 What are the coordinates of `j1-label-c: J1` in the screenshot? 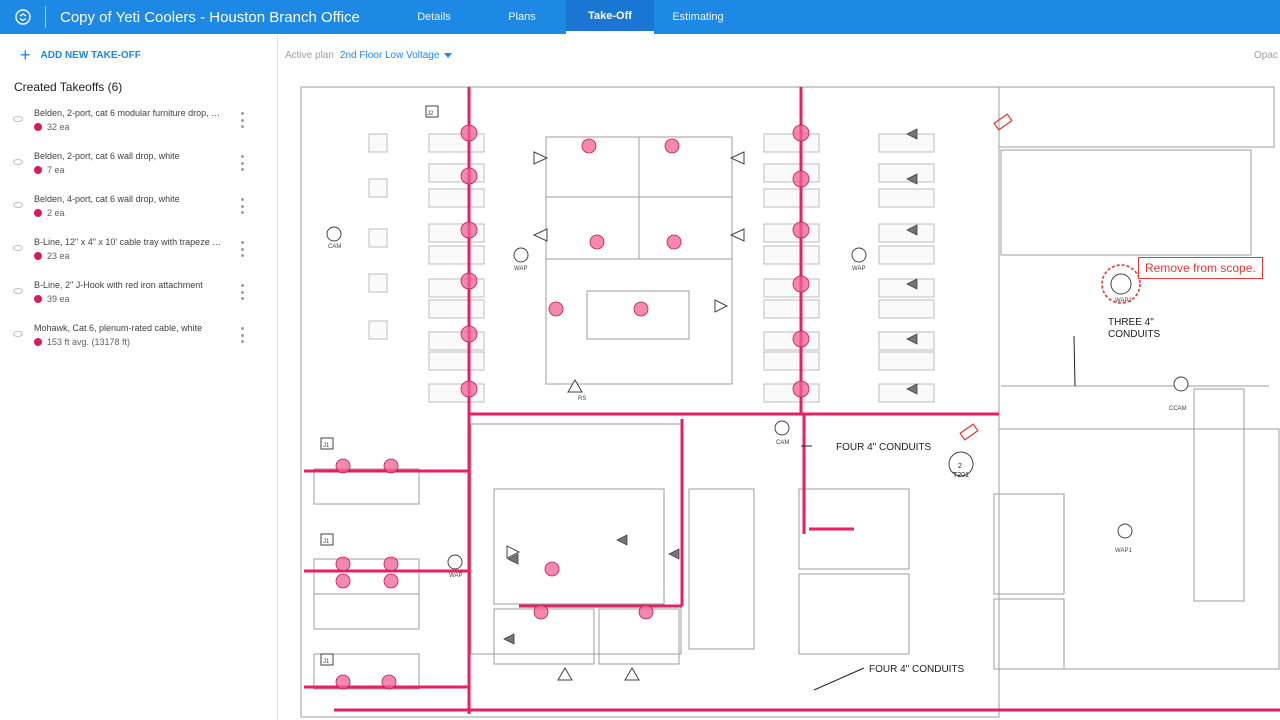 It's located at (326, 662).